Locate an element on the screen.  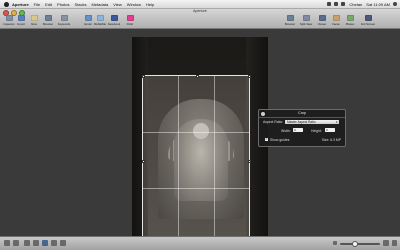
split-view-icon is located at coordinates (306, 18).